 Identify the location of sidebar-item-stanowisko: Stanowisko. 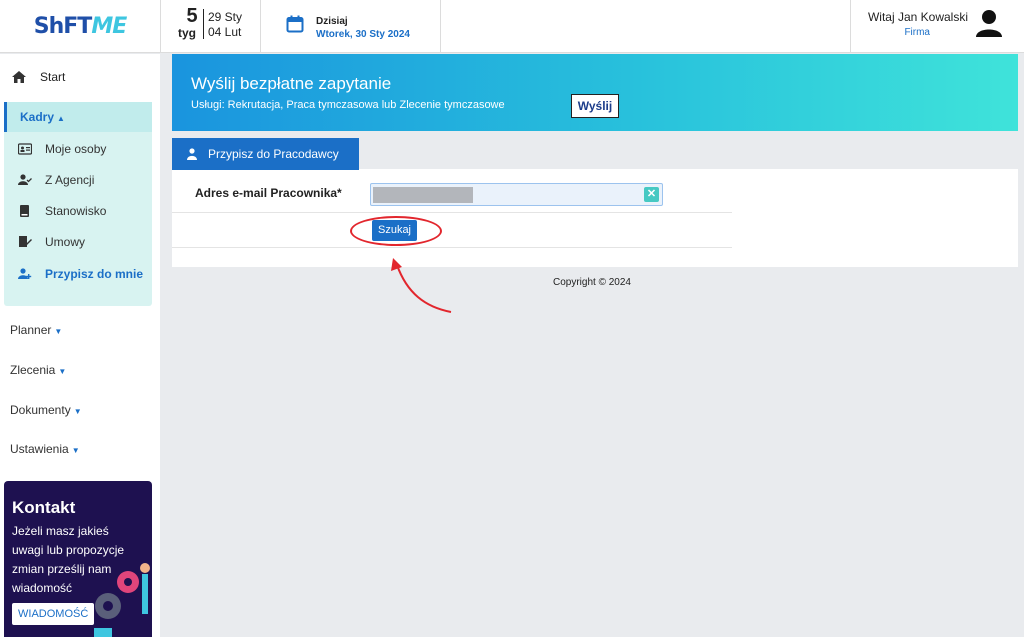
(62, 211).